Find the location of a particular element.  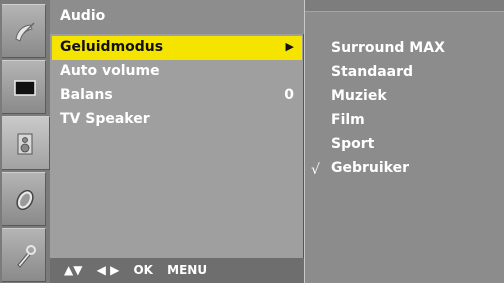

menu-item-auto-volume: Auto volume is located at coordinates (177, 72).